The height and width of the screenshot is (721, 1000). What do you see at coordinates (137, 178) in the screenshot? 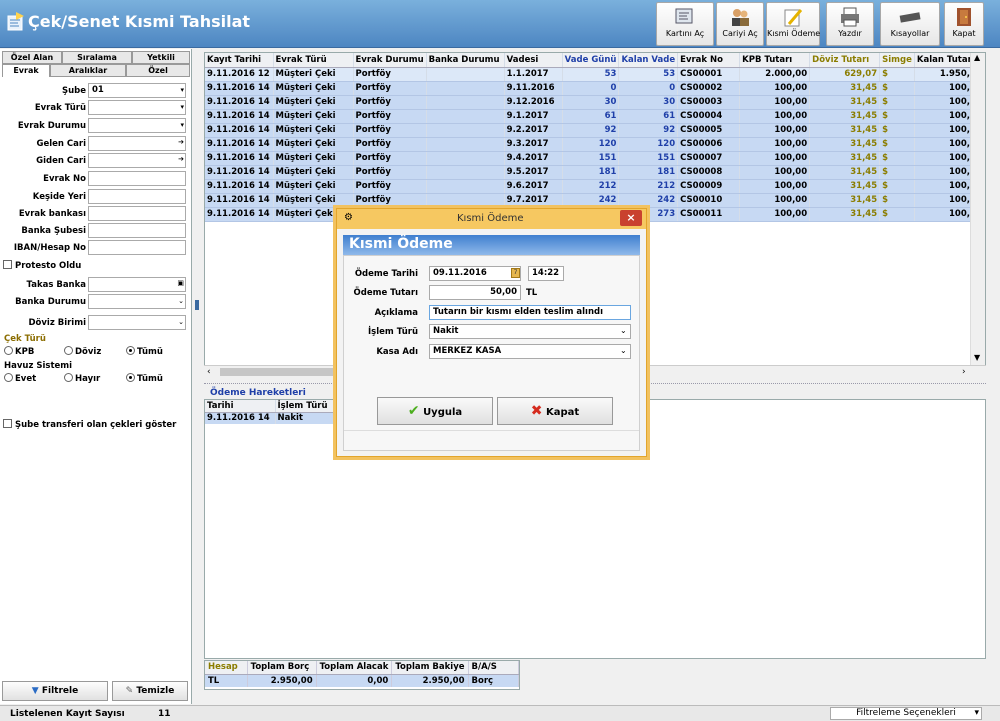
I see `evrak-no-input` at bounding box center [137, 178].